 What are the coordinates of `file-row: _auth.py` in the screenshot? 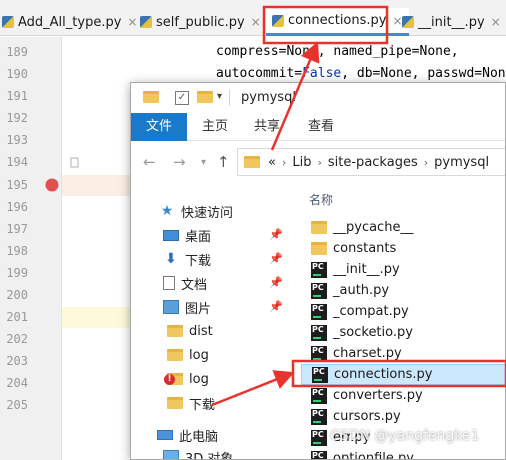 It's located at (403, 290).